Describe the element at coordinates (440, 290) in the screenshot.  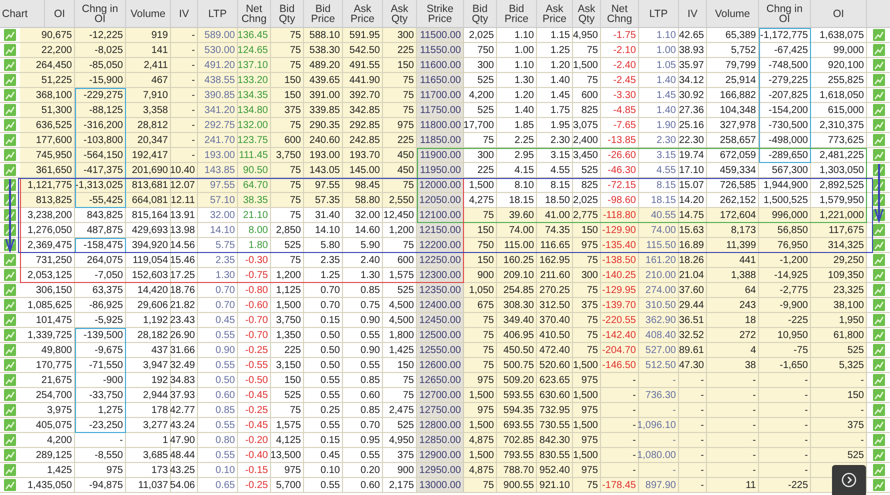
I see `strike-price-cell: 12350.00` at that location.